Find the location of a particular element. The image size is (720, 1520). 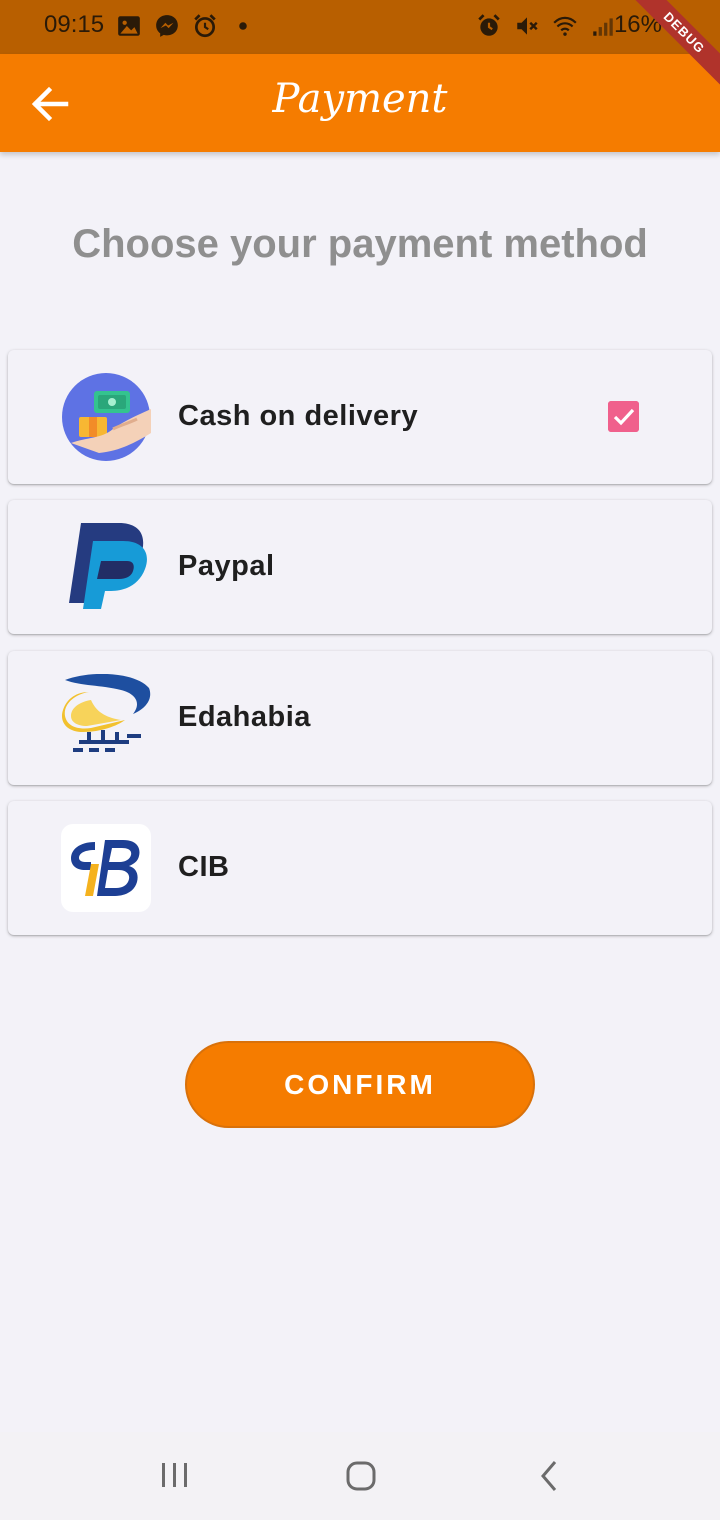

status-time: 09:15 is located at coordinates (74, 24).